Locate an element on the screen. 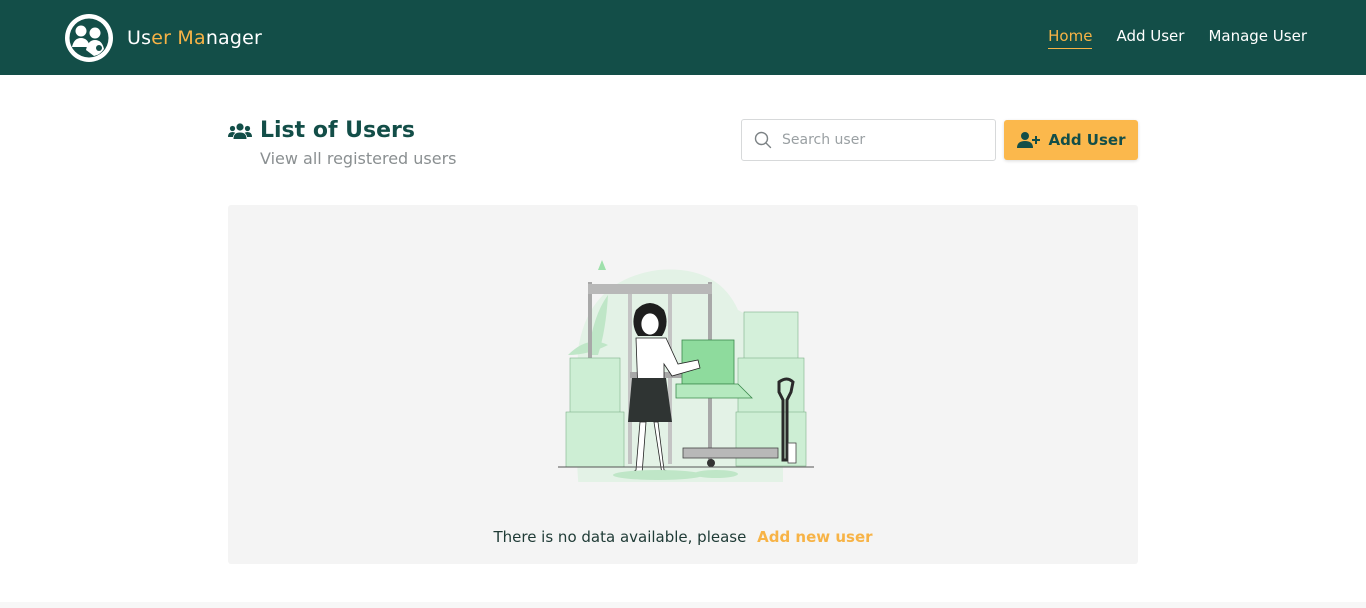 Image resolution: width=1366 pixels, height=608 pixels. brand-text-part: Us is located at coordinates (139, 37).